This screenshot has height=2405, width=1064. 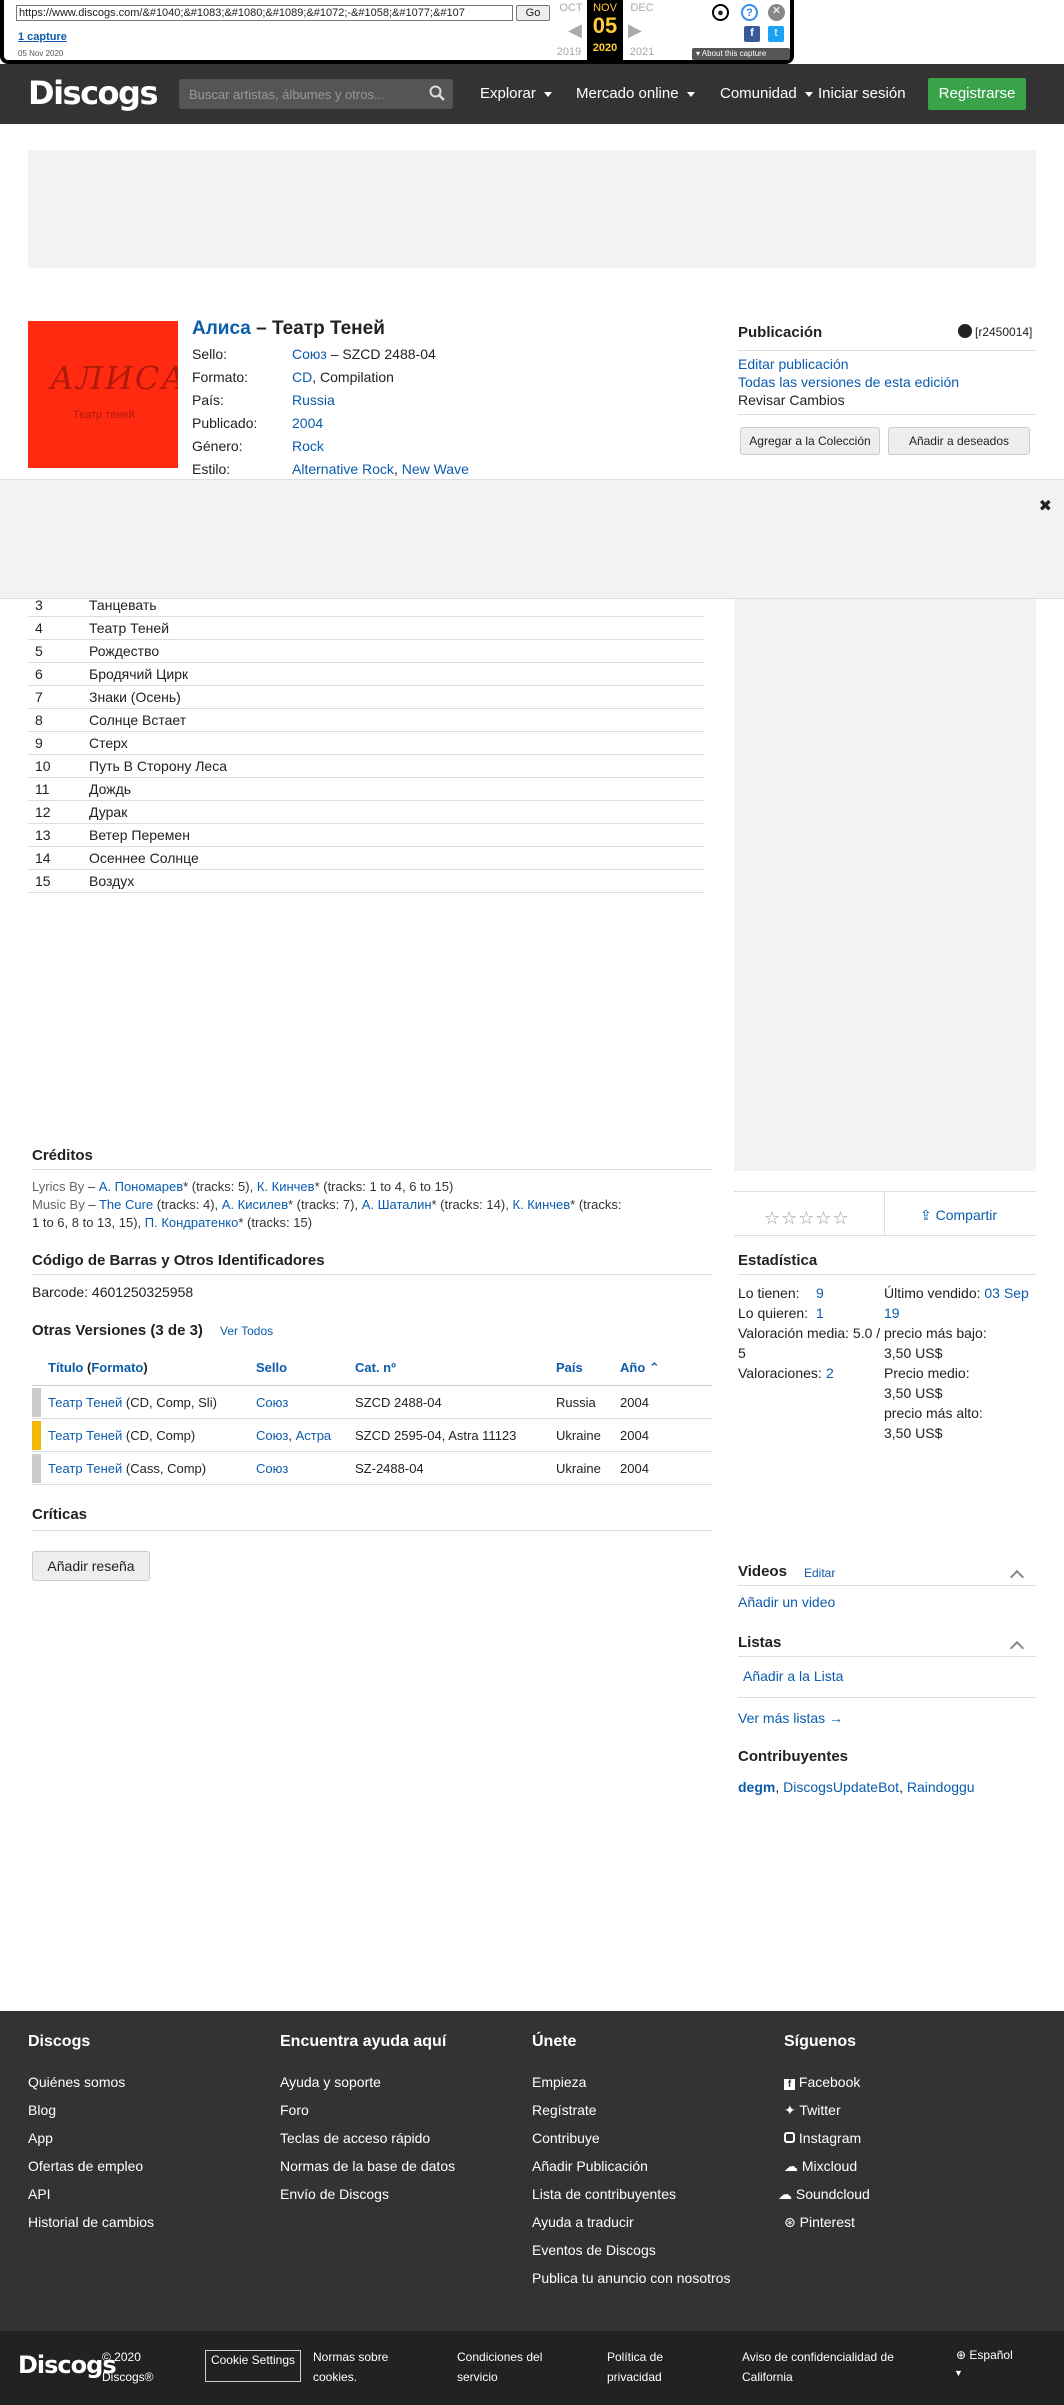 I want to click on col-label-header: Sello, so click(x=271, y=1367).